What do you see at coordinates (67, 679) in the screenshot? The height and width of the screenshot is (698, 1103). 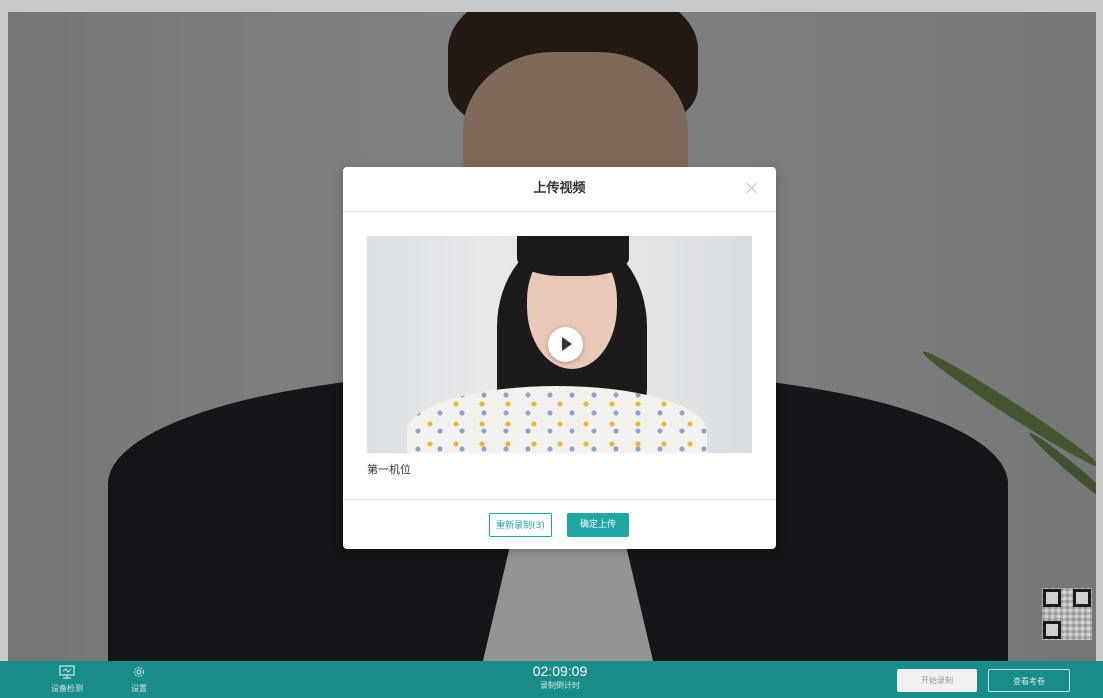 I see `device-check-button: 设备检测` at bounding box center [67, 679].